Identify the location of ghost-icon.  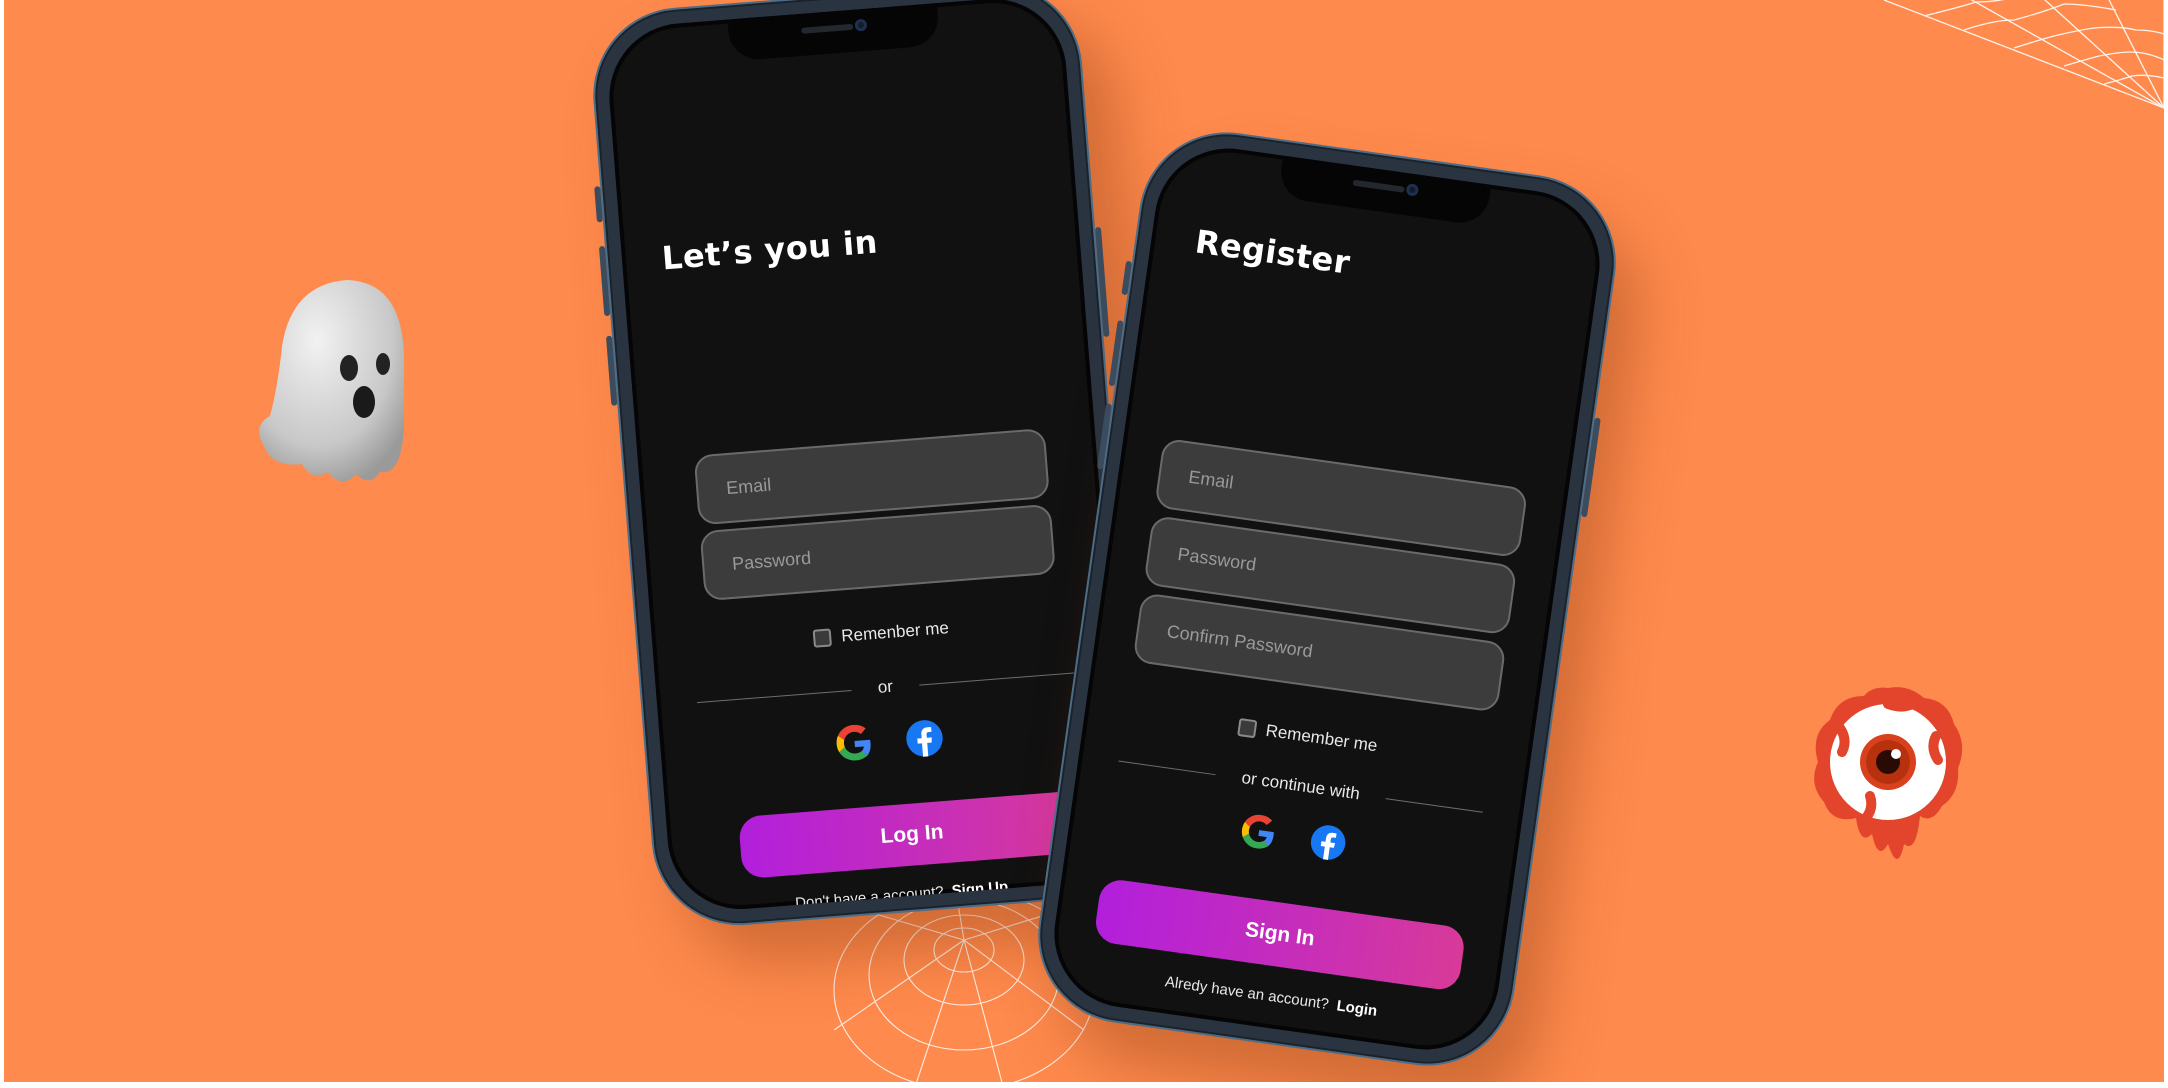
(331, 381).